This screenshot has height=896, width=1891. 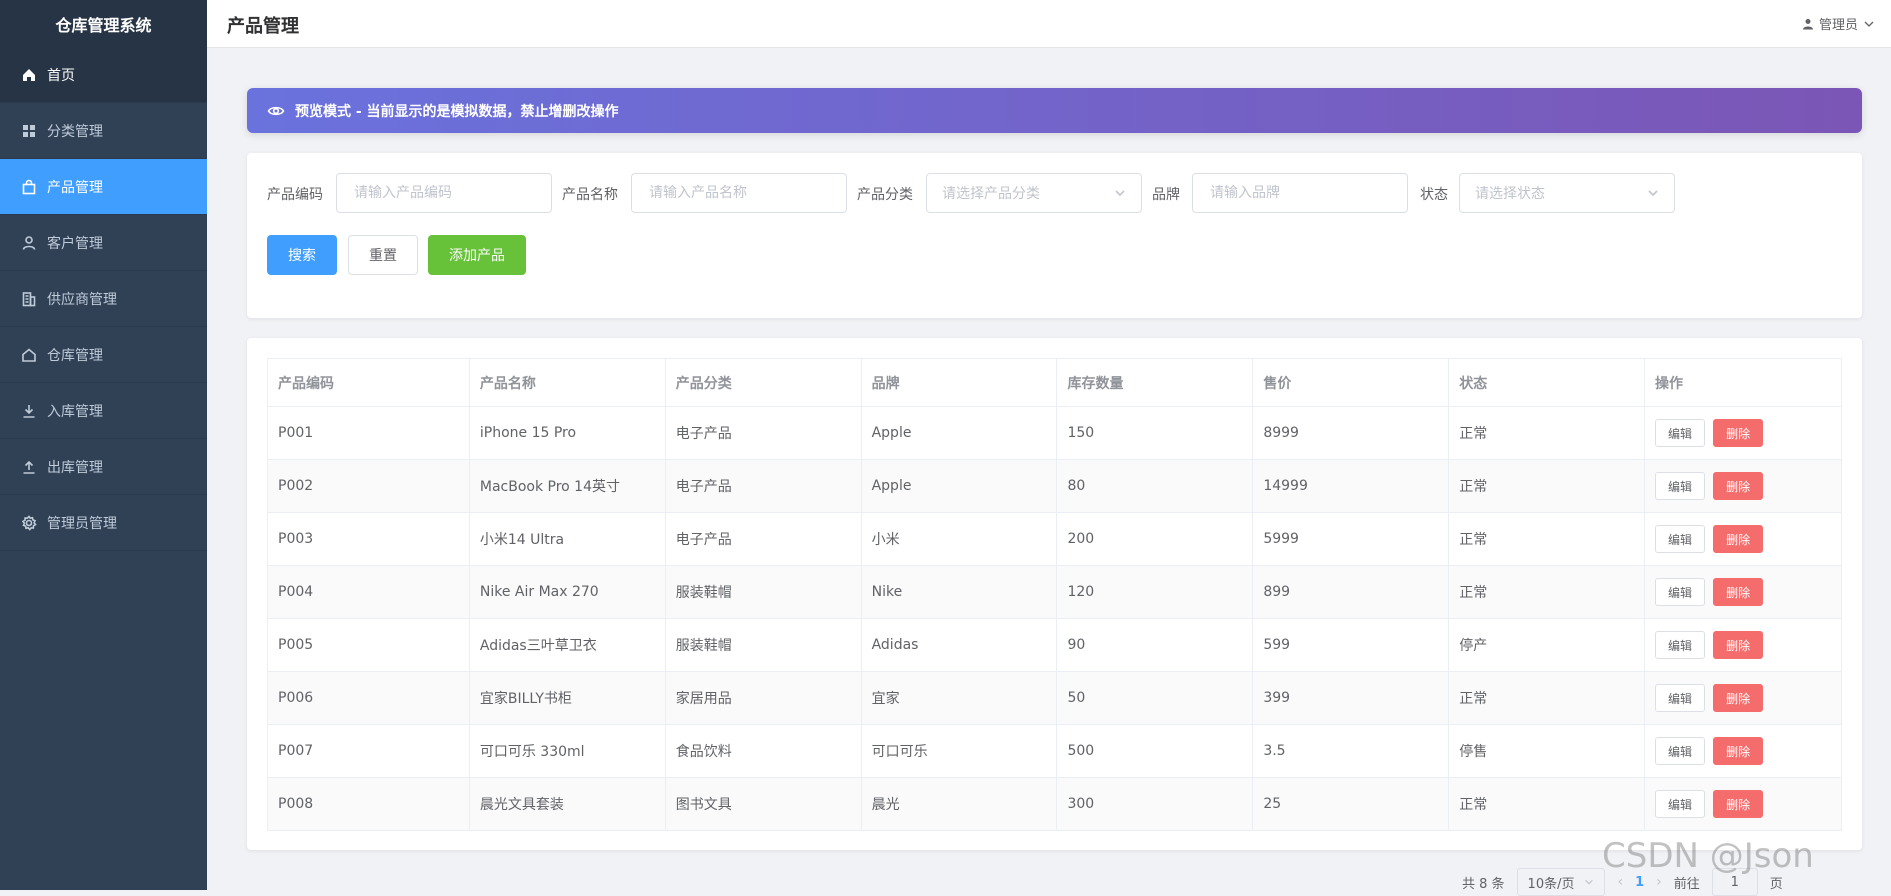 What do you see at coordinates (1155, 804) in the screenshot?
I see `cell-stock: 300` at bounding box center [1155, 804].